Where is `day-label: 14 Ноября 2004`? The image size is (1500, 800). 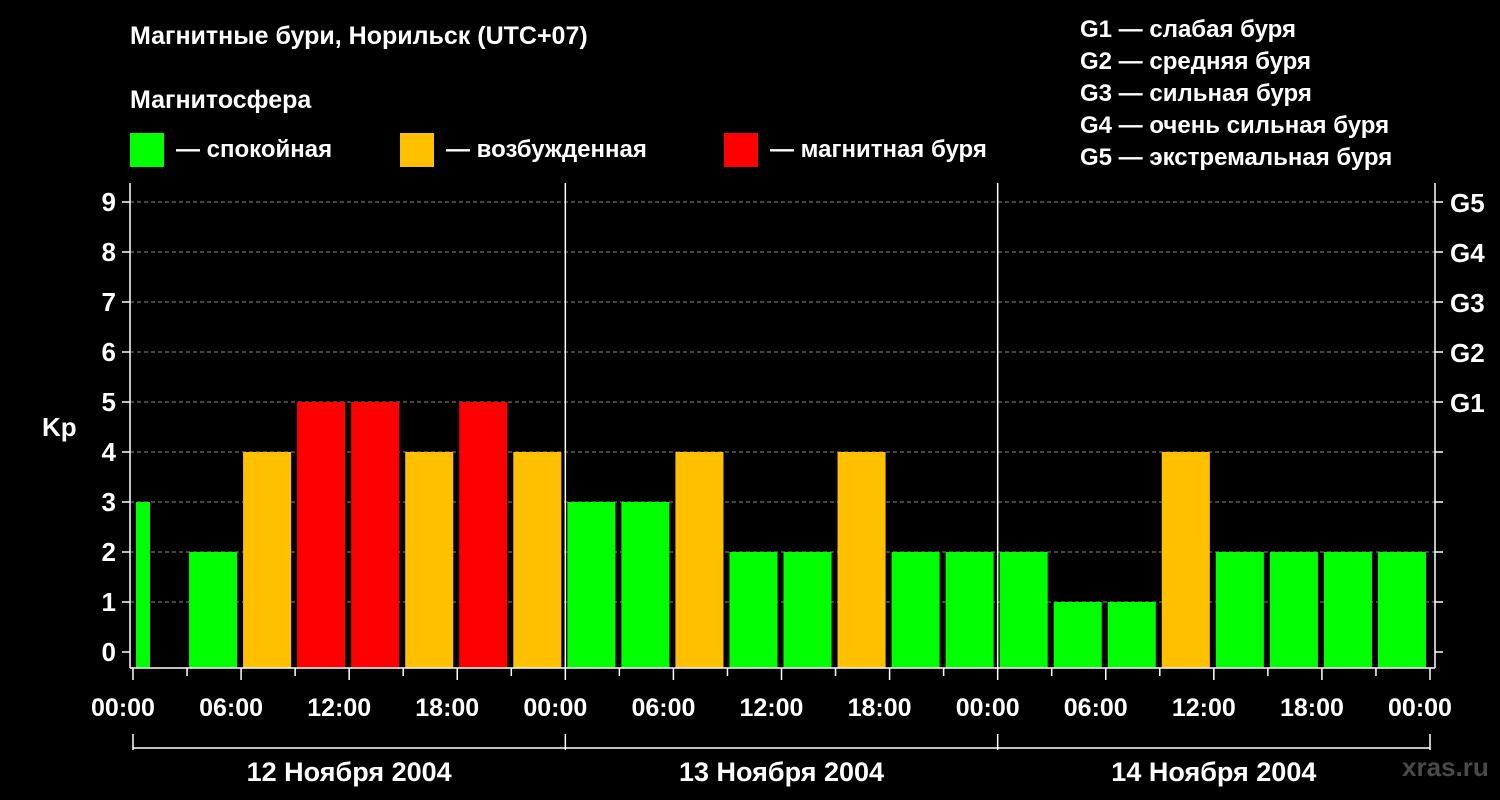
day-label: 14 Ноября 2004 is located at coordinates (1213, 772).